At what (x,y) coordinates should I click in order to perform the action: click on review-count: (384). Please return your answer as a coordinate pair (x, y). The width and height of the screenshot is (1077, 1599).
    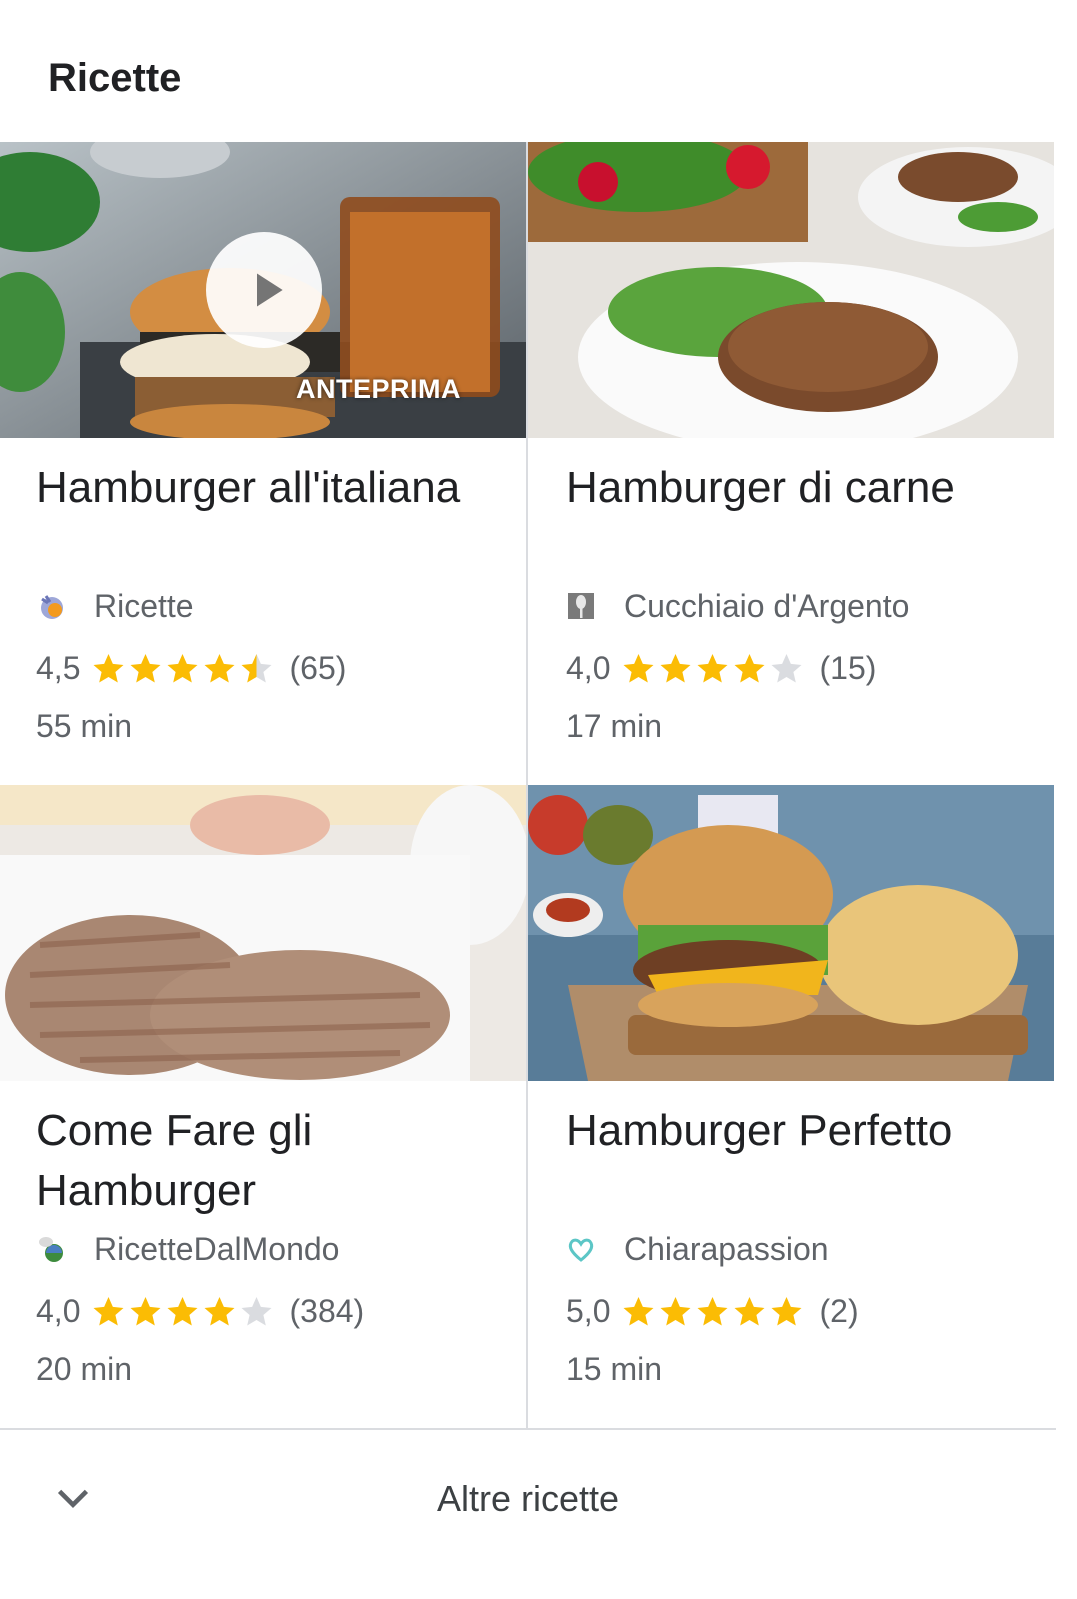
    Looking at the image, I should click on (327, 1311).